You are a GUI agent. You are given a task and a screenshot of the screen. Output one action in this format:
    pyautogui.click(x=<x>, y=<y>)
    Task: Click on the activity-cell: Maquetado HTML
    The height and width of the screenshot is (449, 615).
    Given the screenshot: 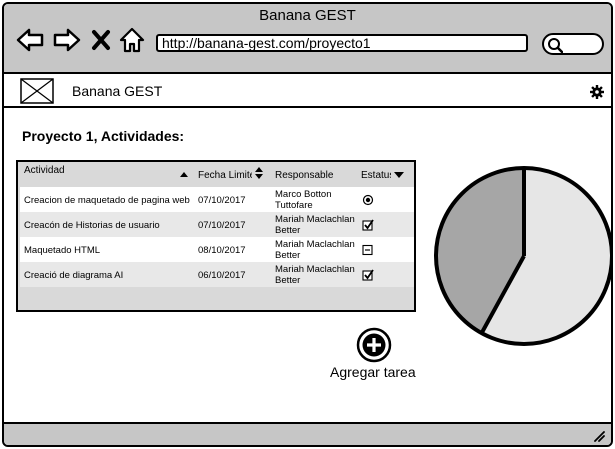 What is the action you would take?
    pyautogui.click(x=62, y=250)
    